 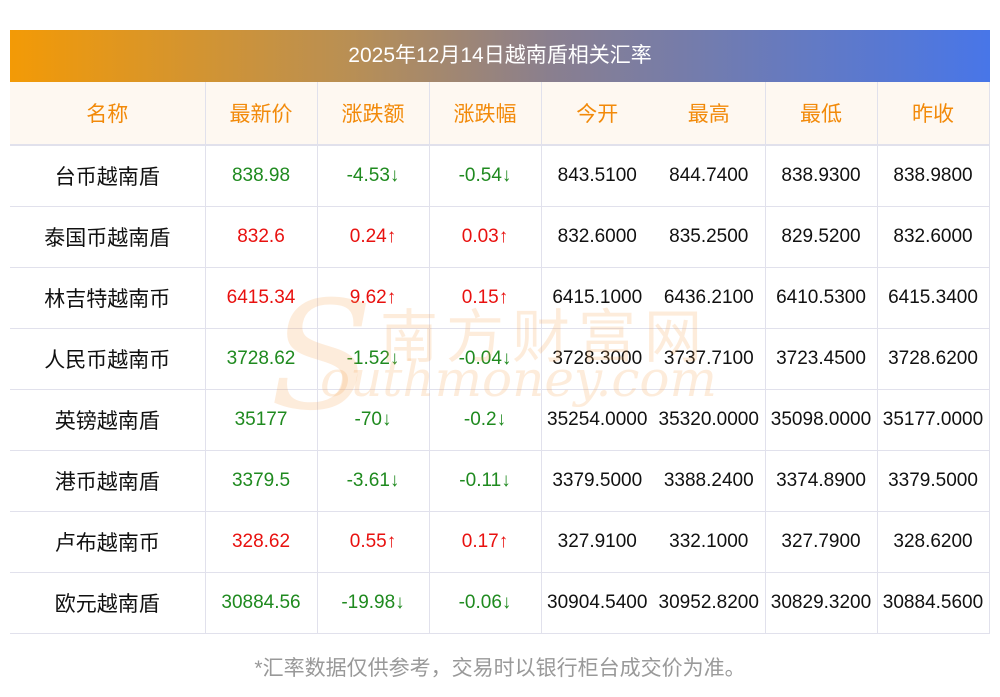 What do you see at coordinates (821, 603) in the screenshot?
I see `cell-low: 30829.3200` at bounding box center [821, 603].